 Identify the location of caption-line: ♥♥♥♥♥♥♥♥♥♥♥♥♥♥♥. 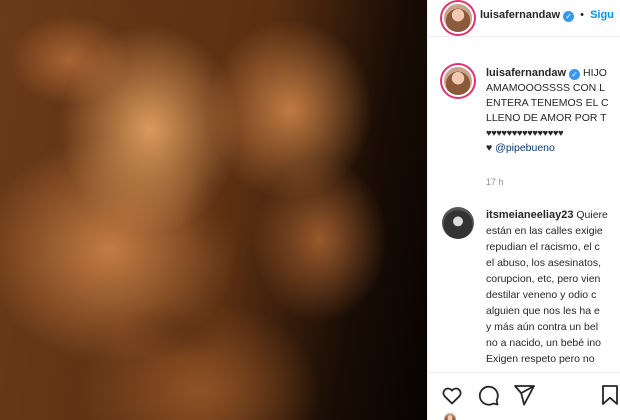
(525, 133).